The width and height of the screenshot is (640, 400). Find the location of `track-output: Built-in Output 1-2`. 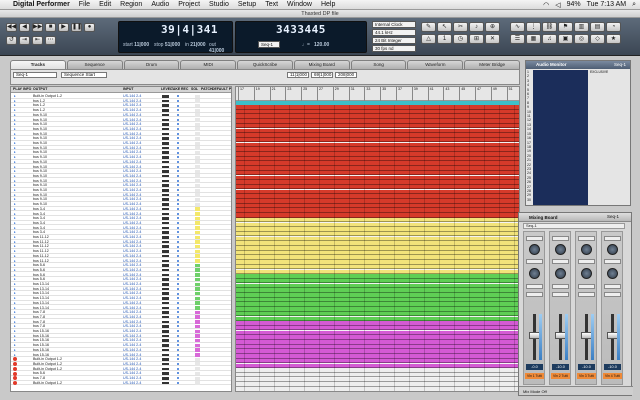

track-output: Built-in Output 1-2 is located at coordinates (47, 383).